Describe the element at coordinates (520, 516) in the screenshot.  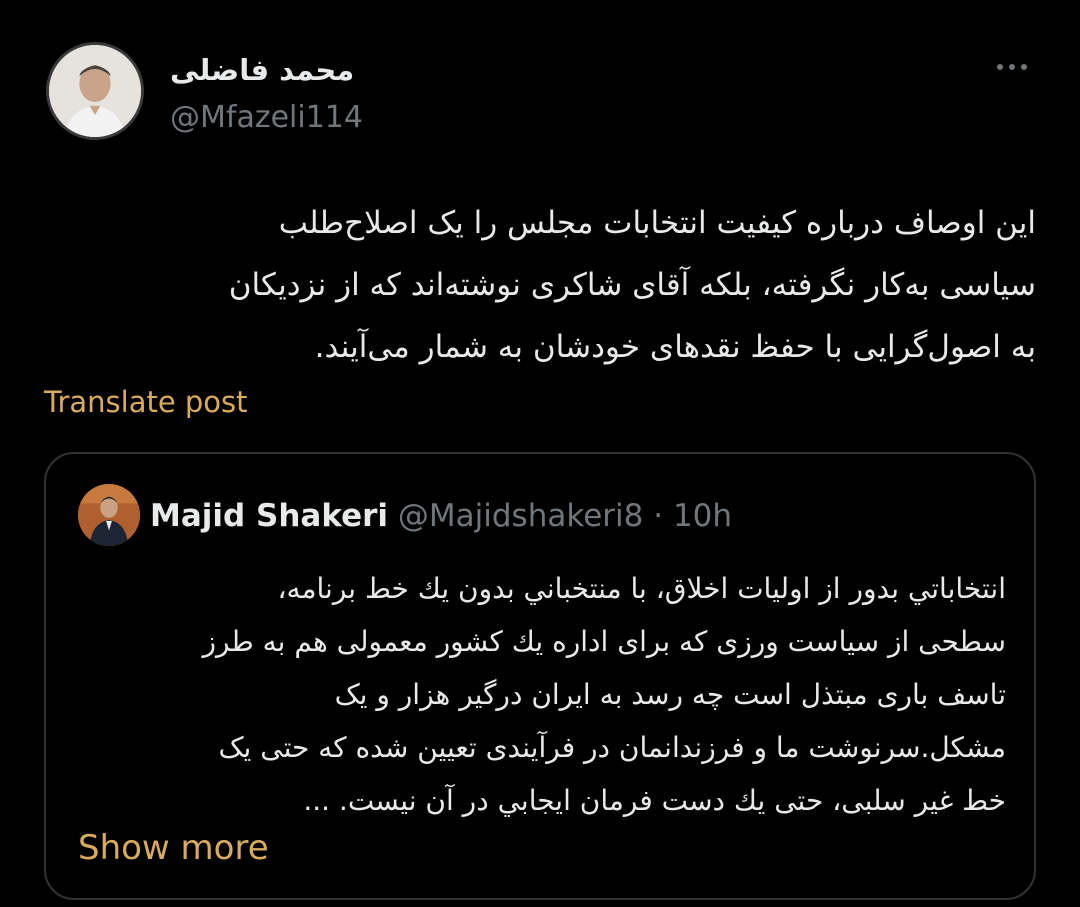
I see `quoted-author-handle: @Majidshakeri8` at that location.